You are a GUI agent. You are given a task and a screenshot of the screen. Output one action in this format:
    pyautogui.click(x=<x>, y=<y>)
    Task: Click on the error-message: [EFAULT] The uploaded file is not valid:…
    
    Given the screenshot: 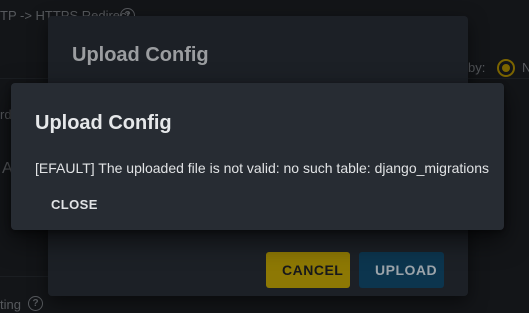 What is the action you would take?
    pyautogui.click(x=262, y=168)
    